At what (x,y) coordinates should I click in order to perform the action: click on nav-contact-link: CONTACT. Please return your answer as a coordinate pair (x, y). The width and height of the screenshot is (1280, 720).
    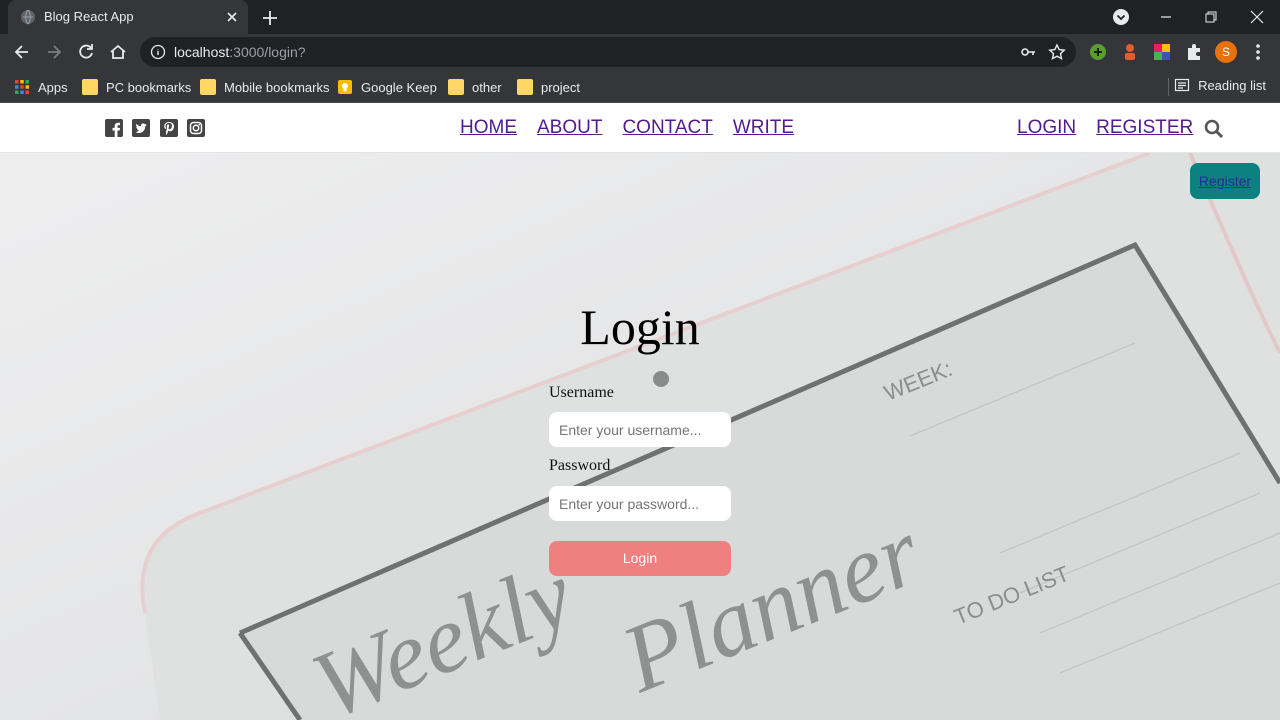
    Looking at the image, I should click on (667, 128).